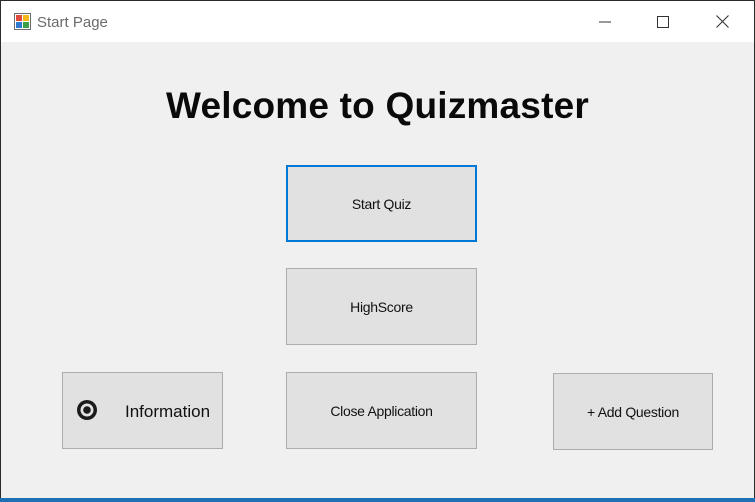 The image size is (755, 502). I want to click on taskbar-edge, so click(377, 500).